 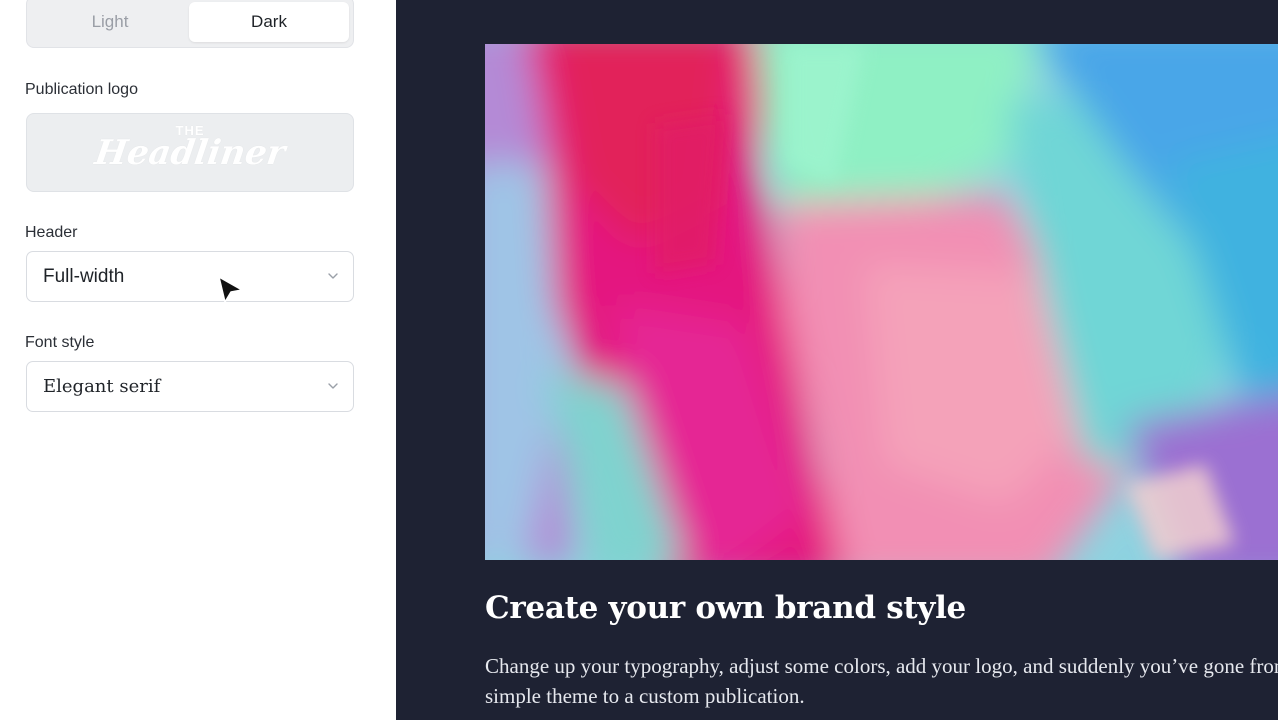 I want to click on publication-logo-image: THE Headliner, so click(x=190, y=149).